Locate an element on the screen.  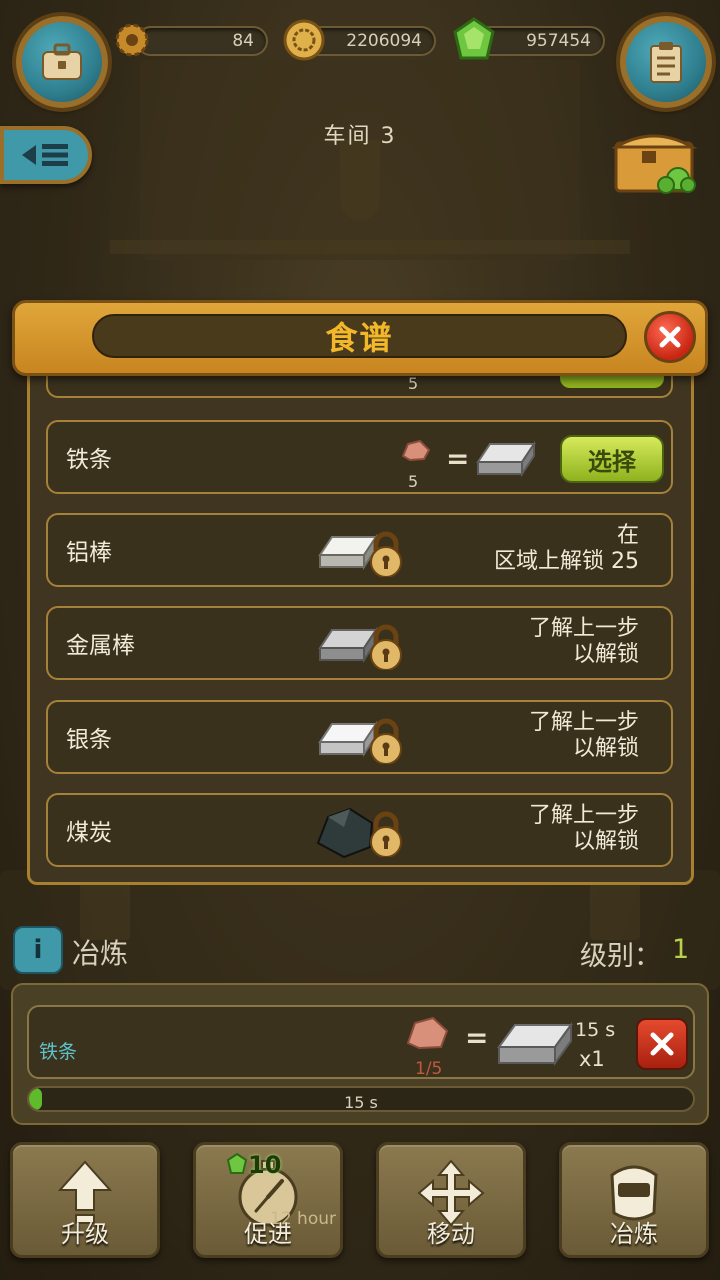
unlock-requirement: 在 区域上解锁 25 is located at coordinates (566, 549).